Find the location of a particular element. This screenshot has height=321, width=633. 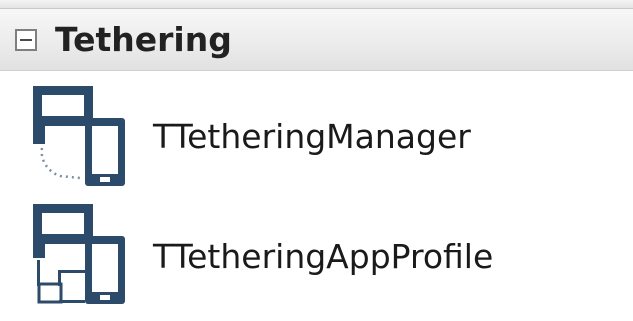

component-label: TTetheringManager is located at coordinates (312, 136).